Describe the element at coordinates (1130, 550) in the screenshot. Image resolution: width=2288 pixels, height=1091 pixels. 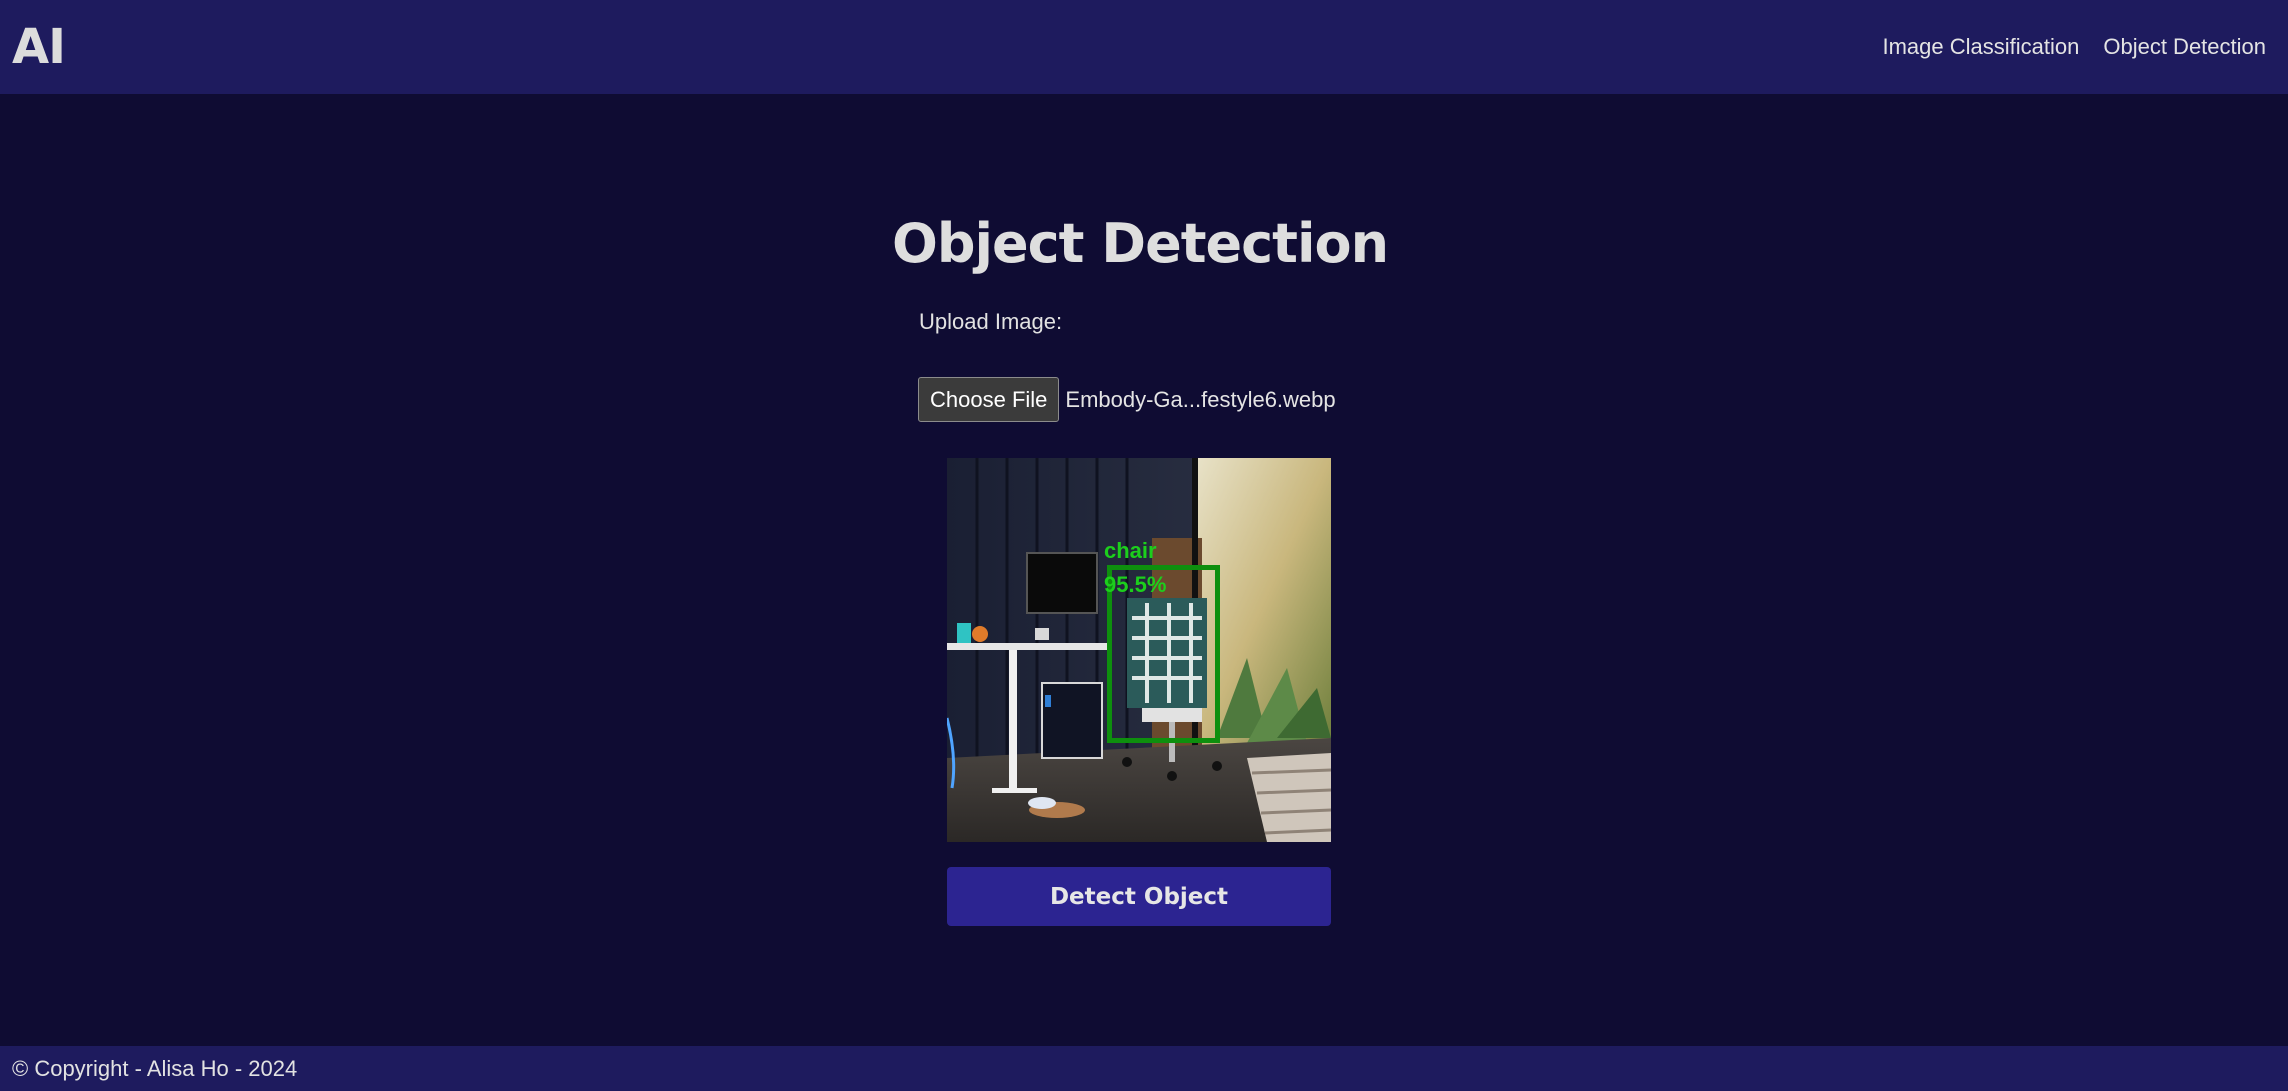
I see `detection-class: chair` at that location.